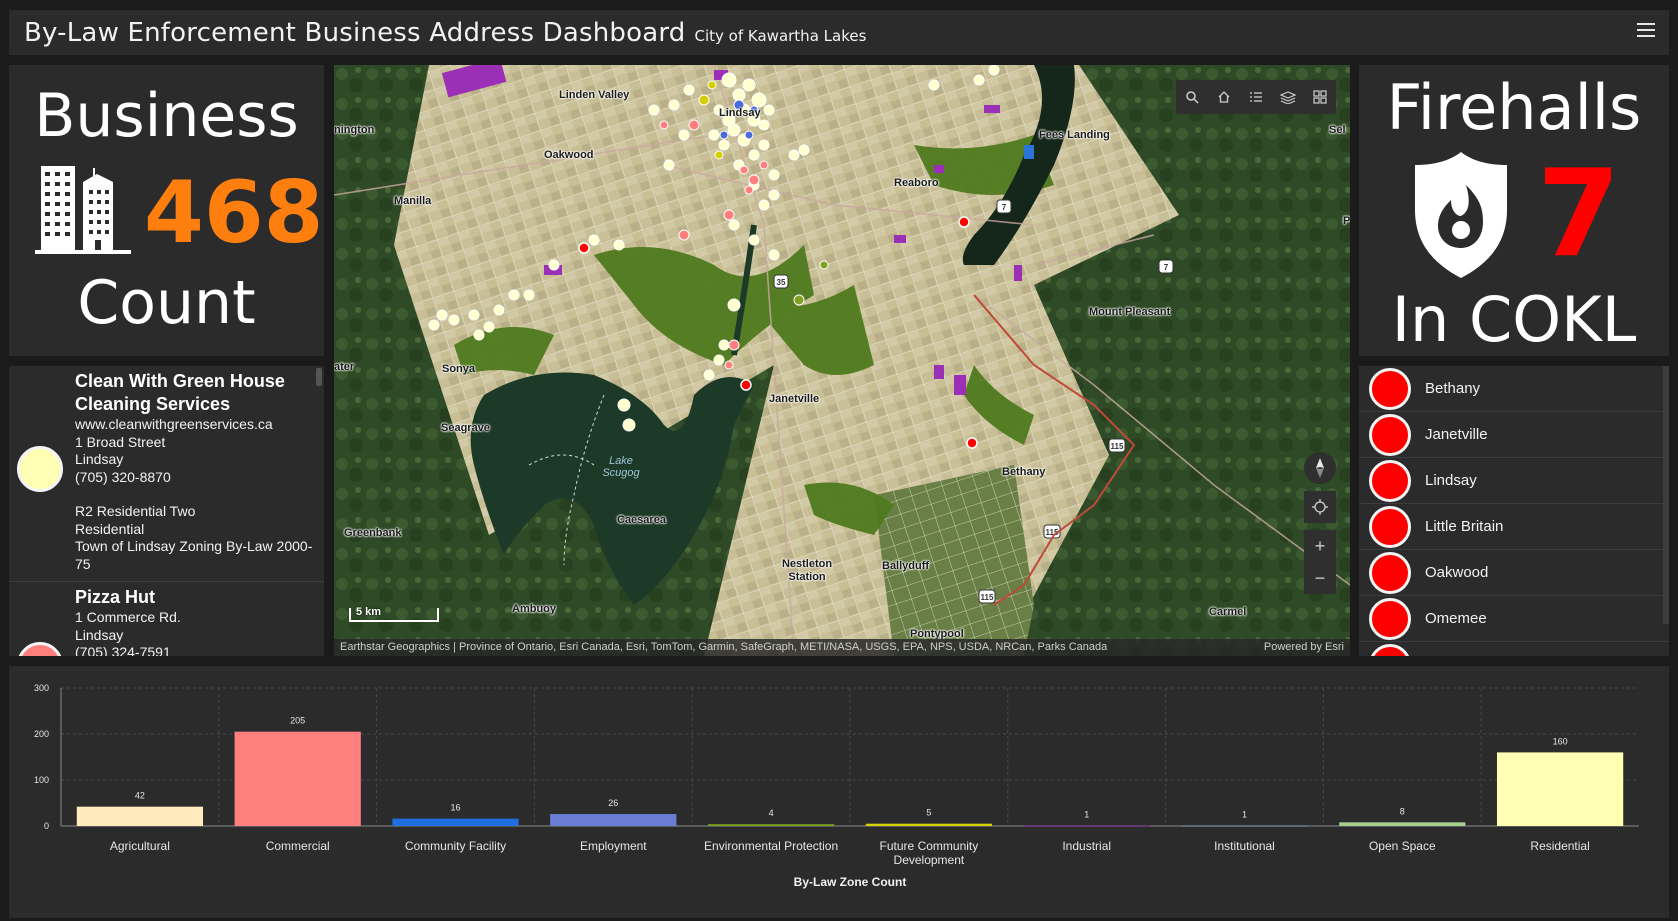 This screenshot has width=1678, height=921. Describe the element at coordinates (135, 511) in the screenshot. I see `business-zone-line: R2 Residential Two` at that location.